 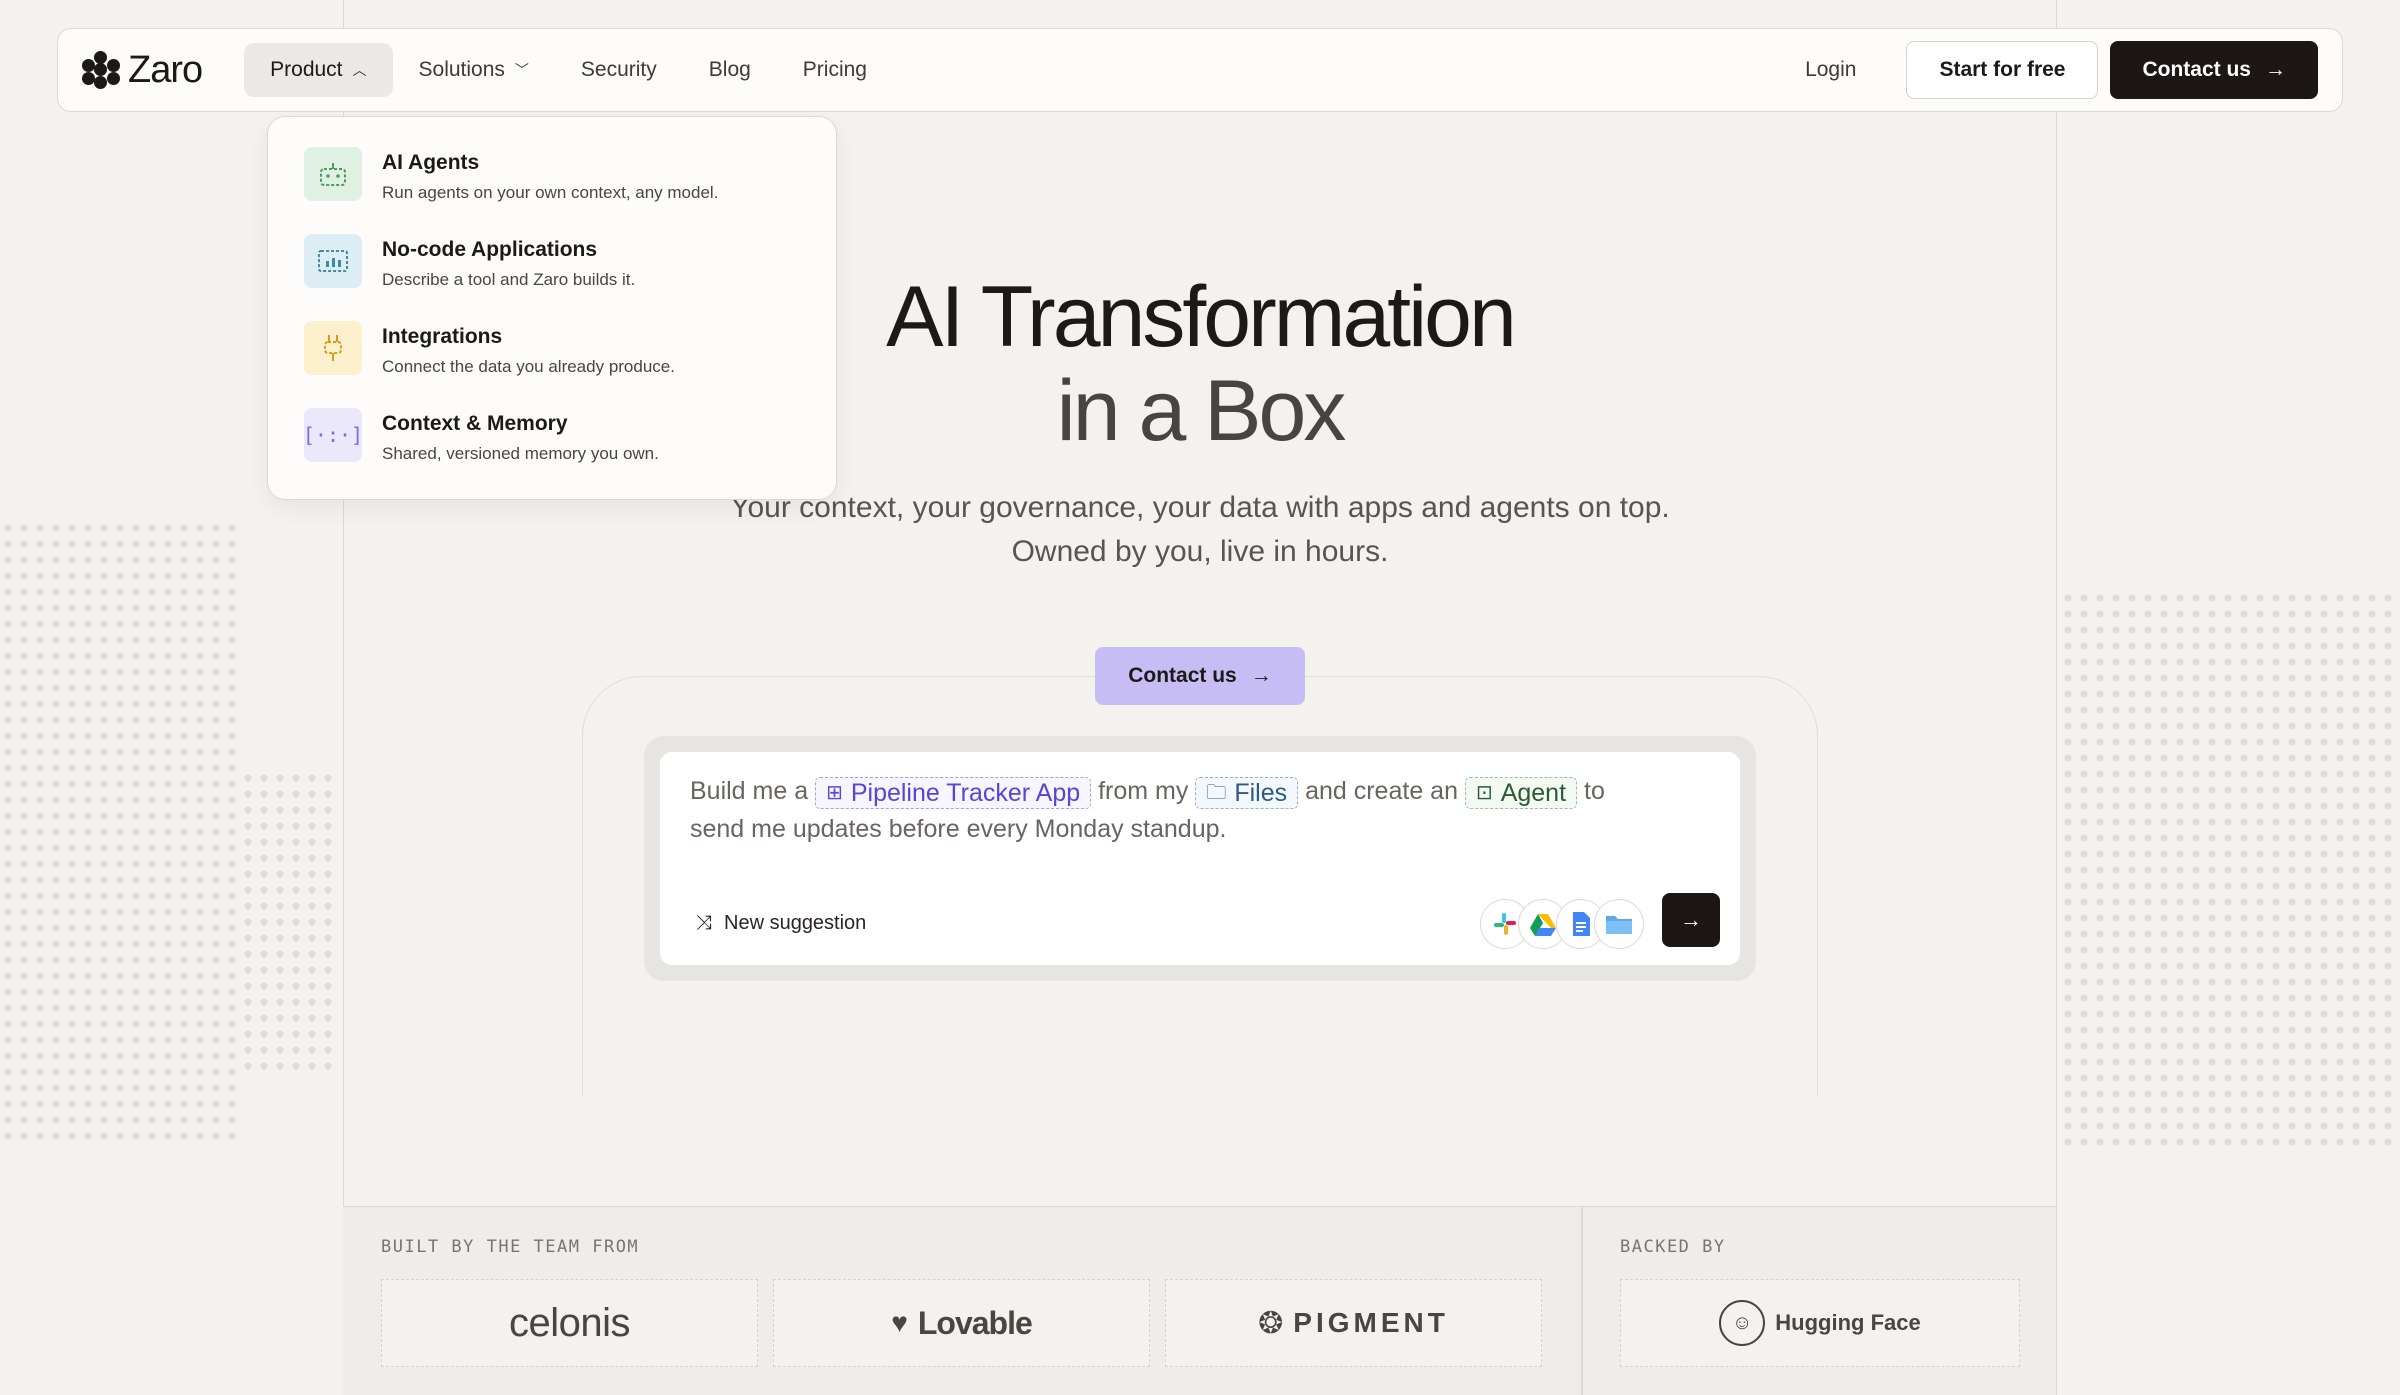 I want to click on frame-line-right, so click(x=2056, y=697).